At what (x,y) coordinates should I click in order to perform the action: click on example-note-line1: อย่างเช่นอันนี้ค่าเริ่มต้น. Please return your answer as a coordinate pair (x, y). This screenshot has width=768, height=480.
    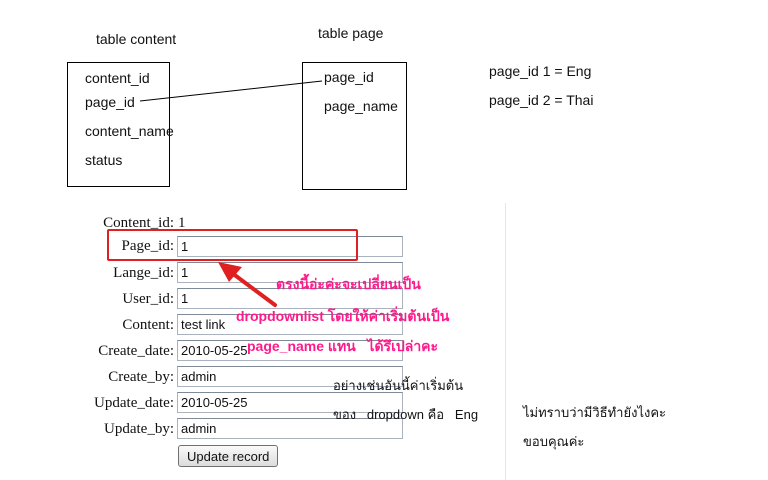
    Looking at the image, I should click on (398, 385).